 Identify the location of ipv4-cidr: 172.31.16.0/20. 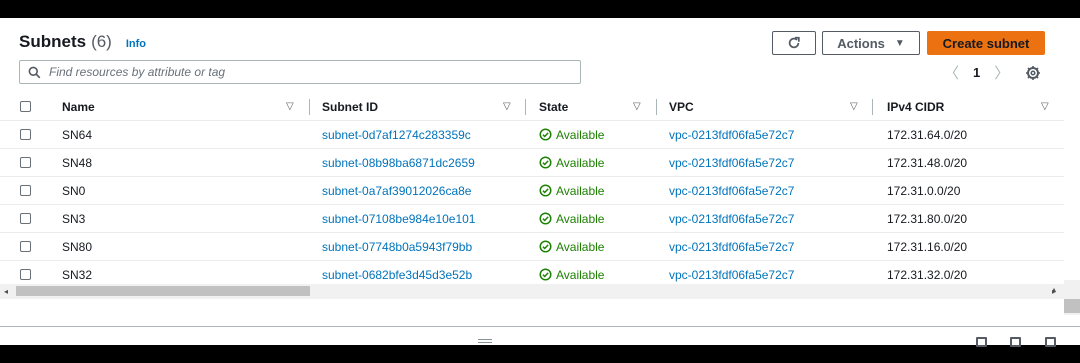
(927, 246).